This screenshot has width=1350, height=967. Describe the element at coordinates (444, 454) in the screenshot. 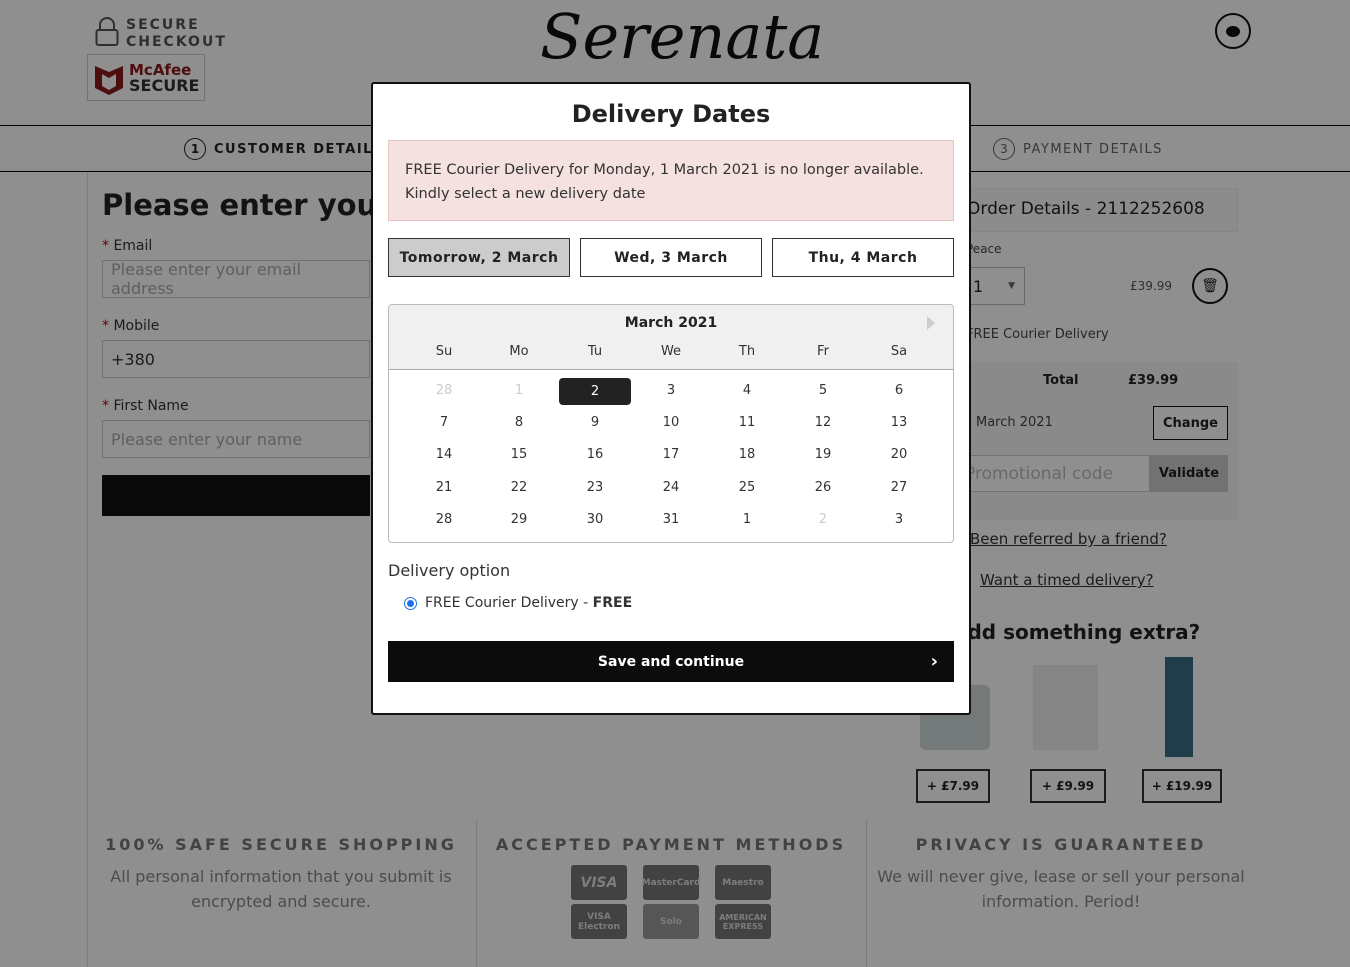

I see `calendar-day: 14` at that location.